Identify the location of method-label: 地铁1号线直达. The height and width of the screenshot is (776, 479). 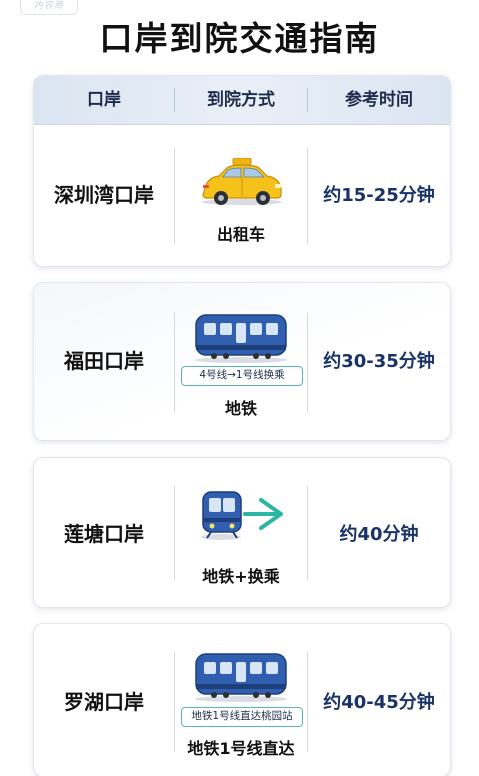
(241, 748).